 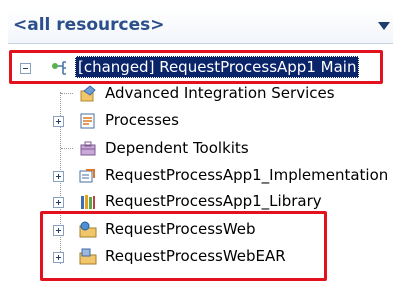 I want to click on library-icon, so click(x=88, y=202).